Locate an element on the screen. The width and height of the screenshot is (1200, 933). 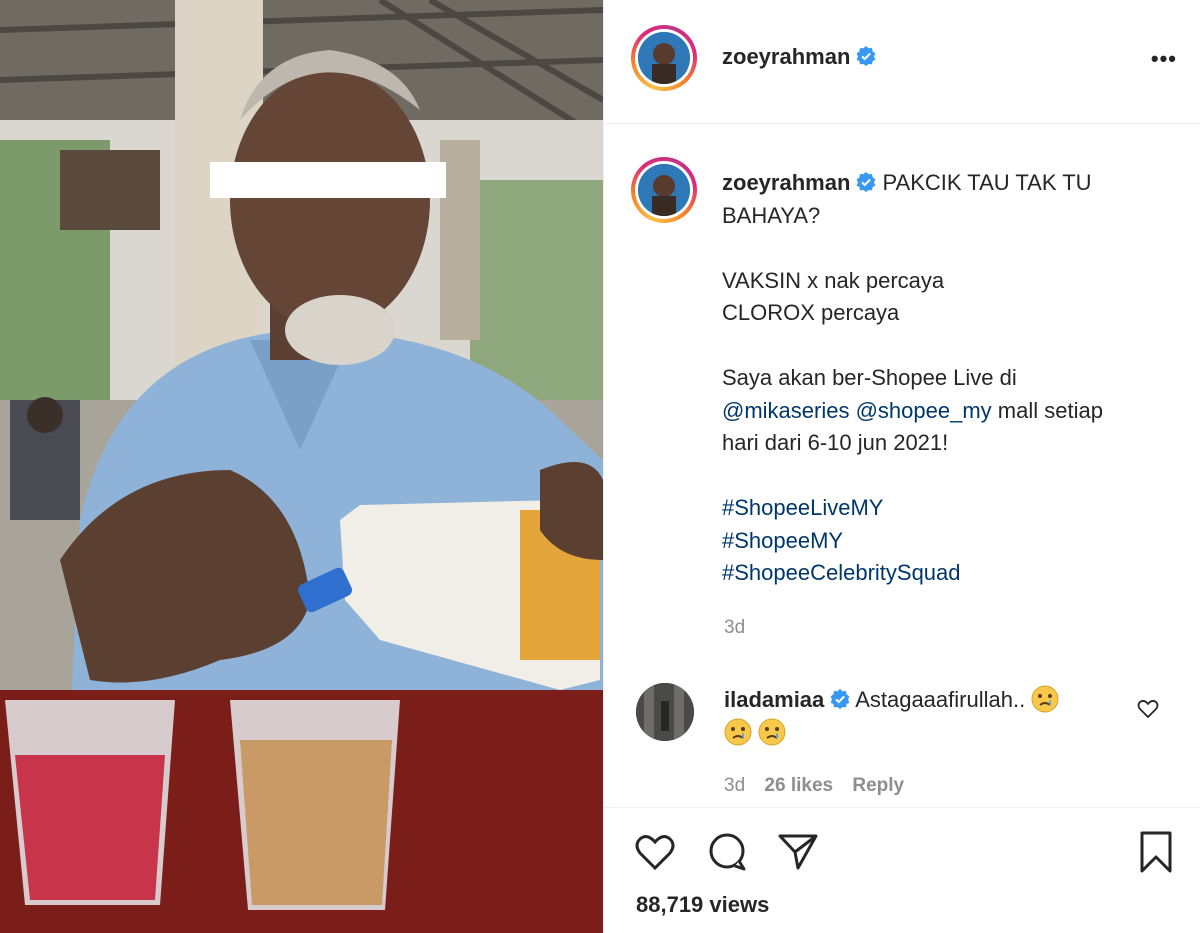
comment-text: Astagaaafirullah.. is located at coordinates (940, 699).